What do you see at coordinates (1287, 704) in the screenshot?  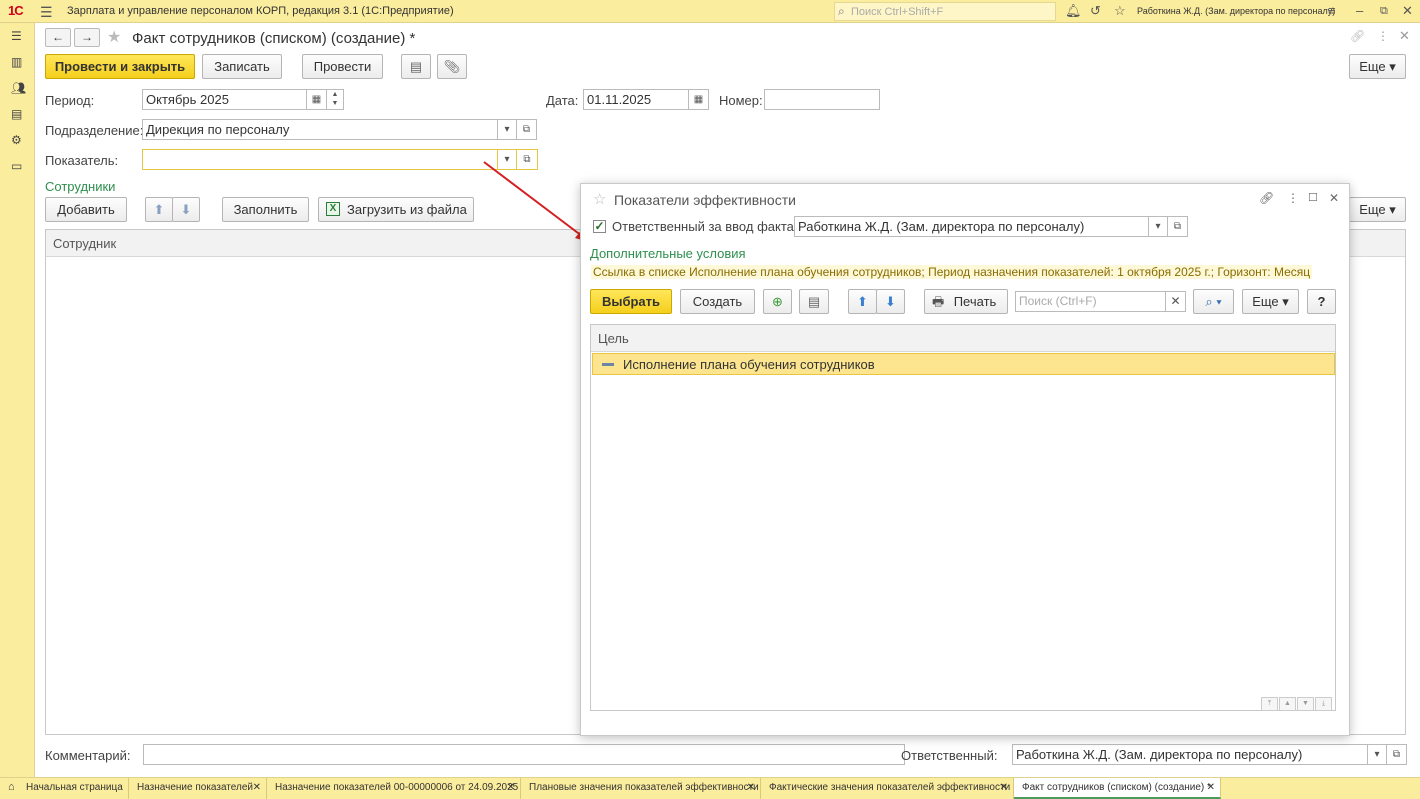 I see `scroll-up-icon: ▲` at bounding box center [1287, 704].